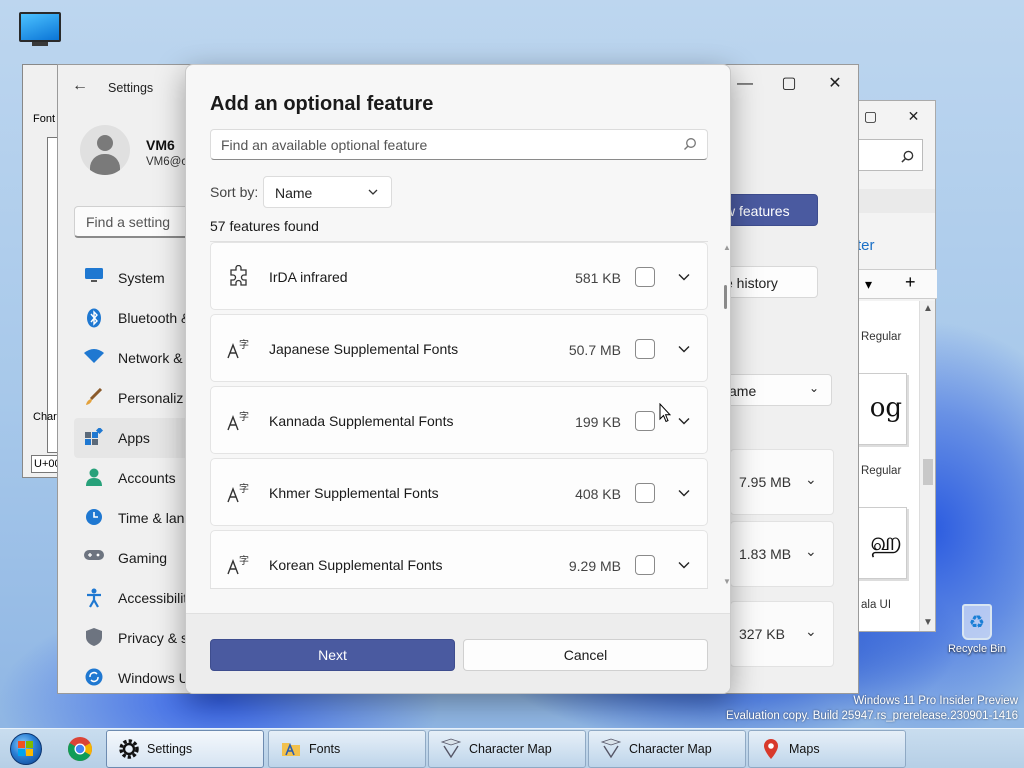  What do you see at coordinates (935, 701) in the screenshot?
I see `watermark-line1: Windows 11 Pro Insider Preview` at bounding box center [935, 701].